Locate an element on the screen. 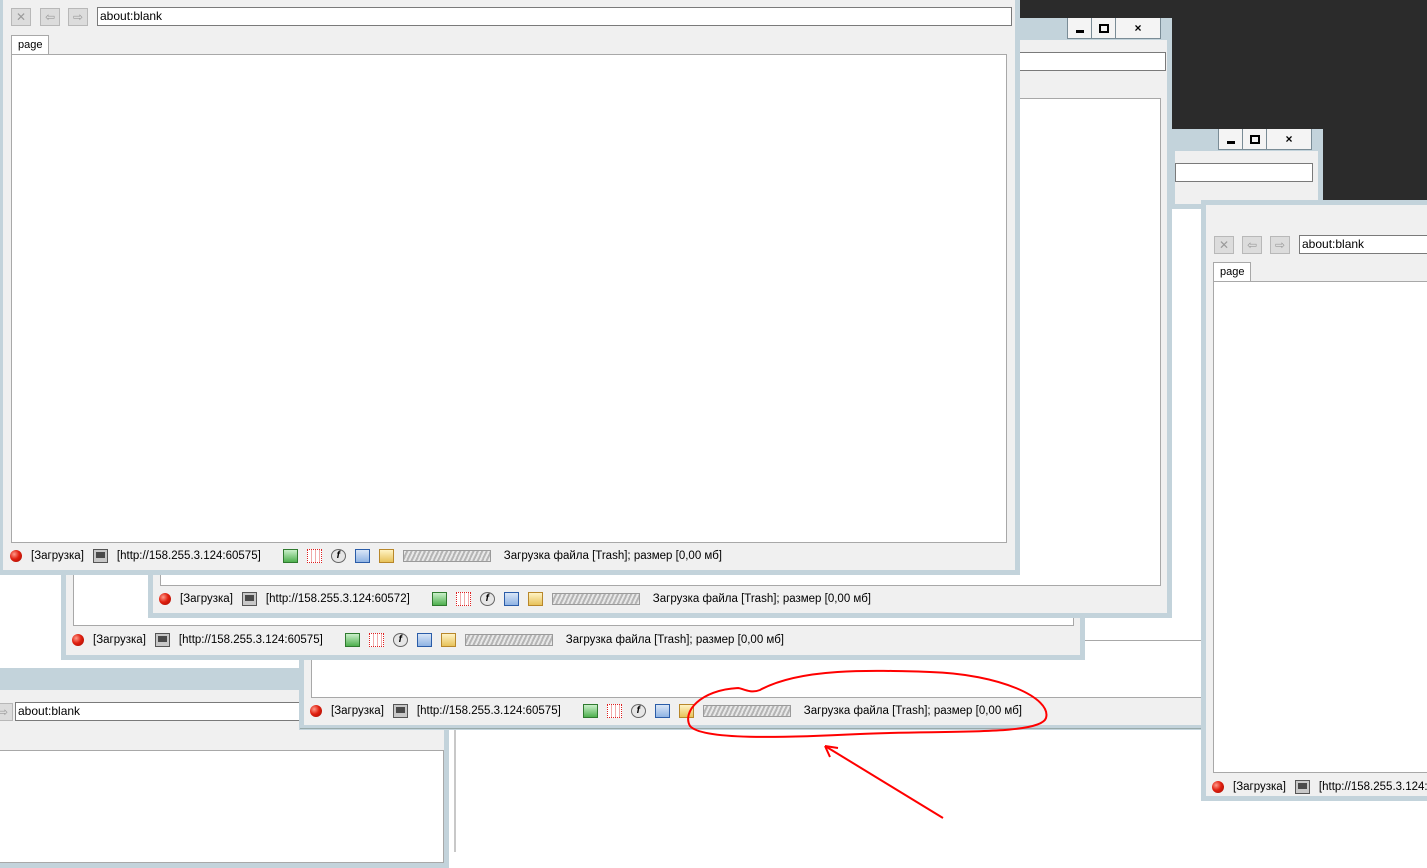 This screenshot has height=868, width=1427. toolbar is located at coordinates (1246, 173).